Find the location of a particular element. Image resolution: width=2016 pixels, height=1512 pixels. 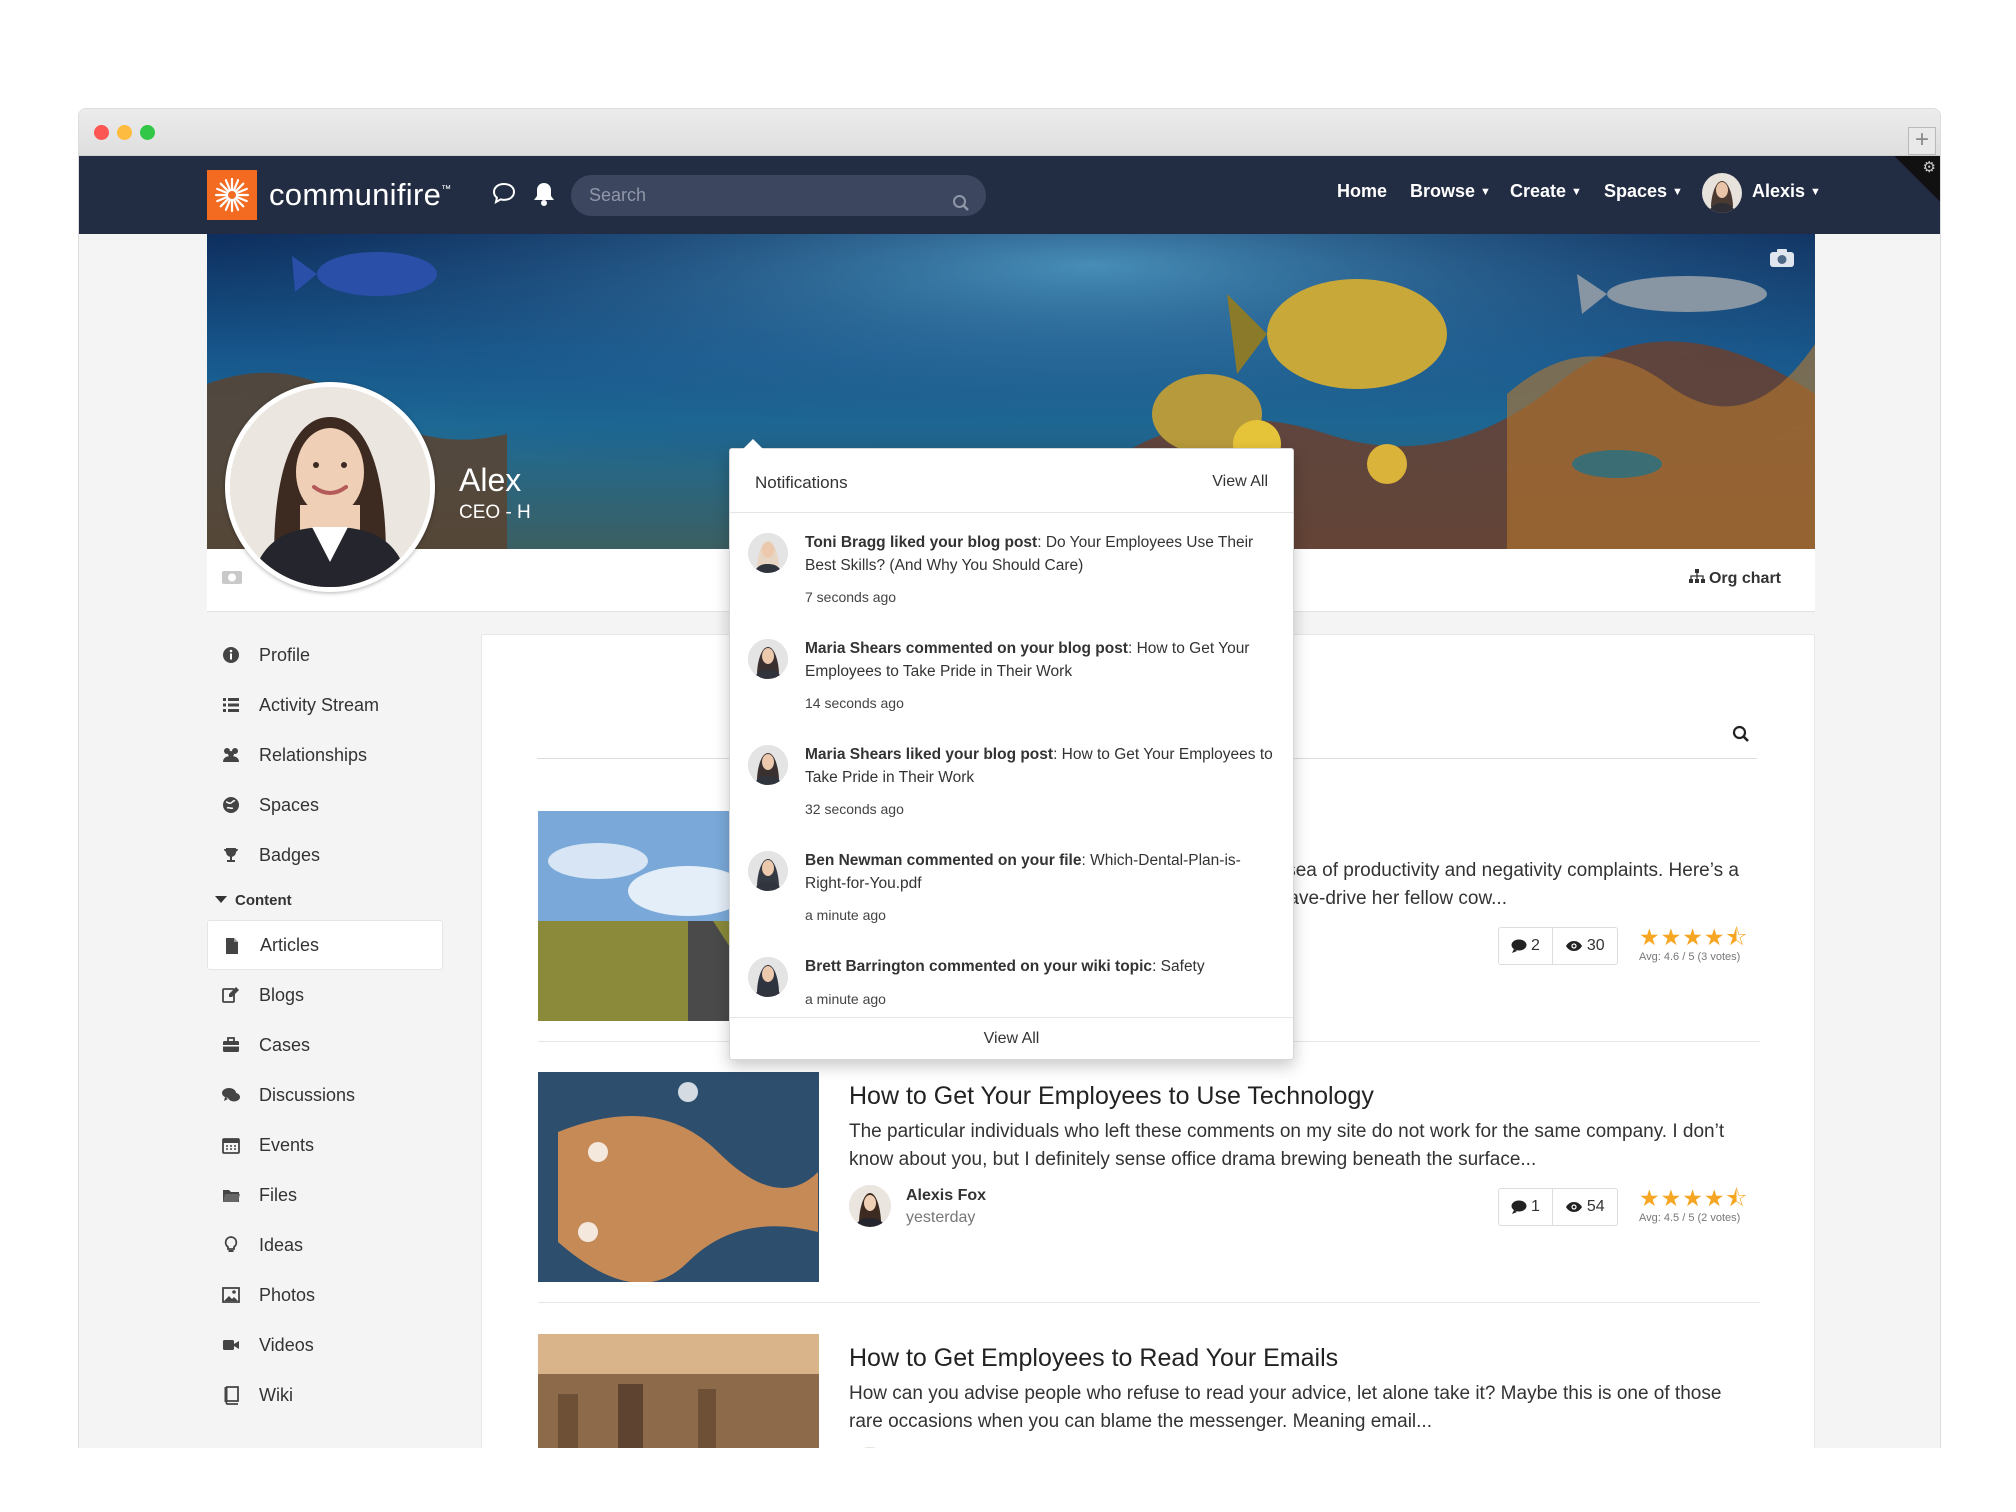

gear-icon: ⚙ is located at coordinates (1929, 167).